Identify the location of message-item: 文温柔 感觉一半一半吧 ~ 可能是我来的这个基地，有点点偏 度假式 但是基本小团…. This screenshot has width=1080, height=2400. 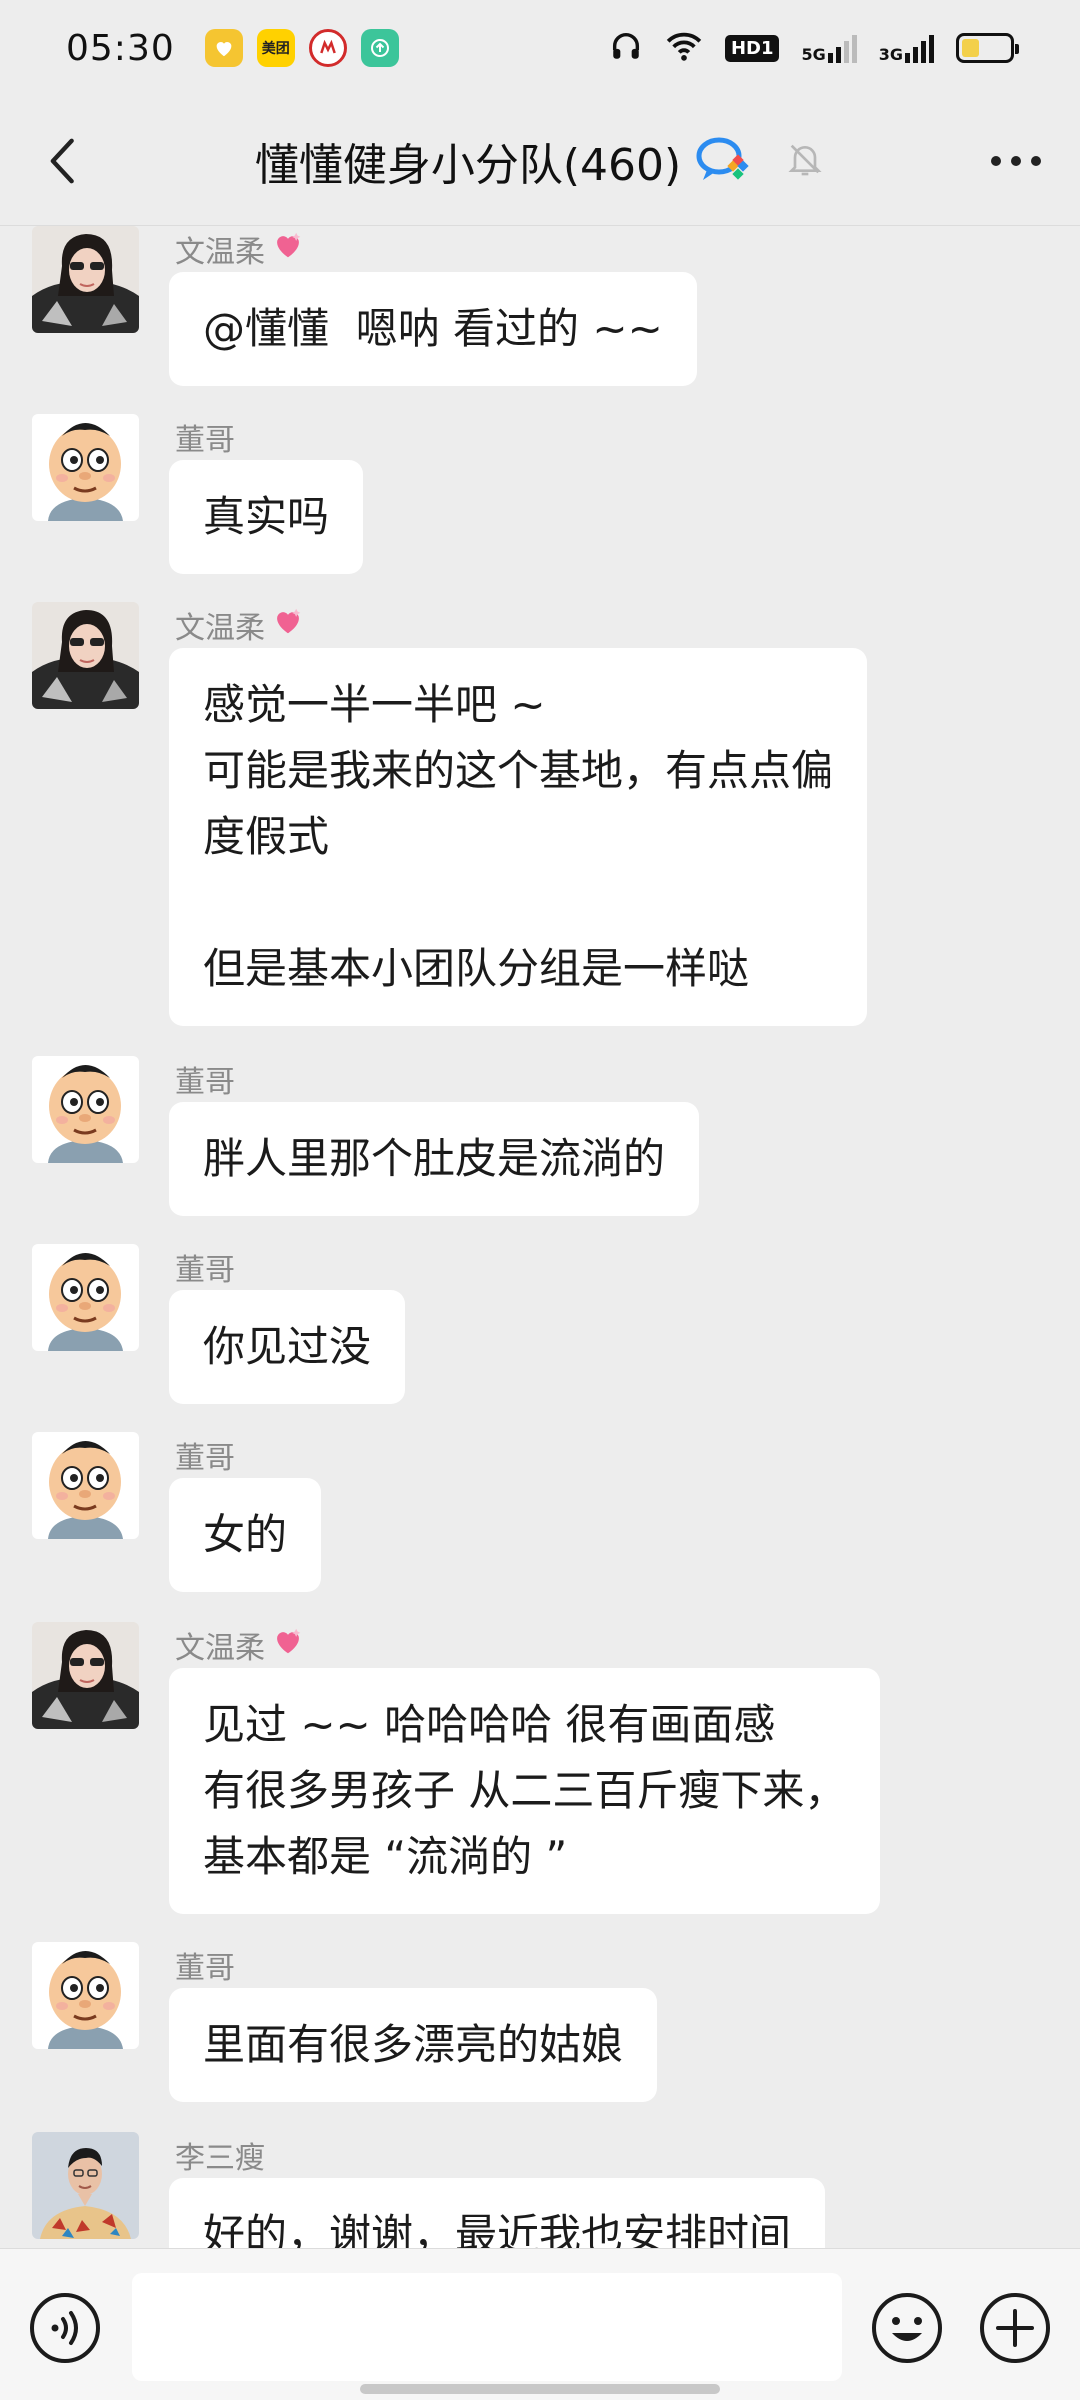
(450, 814).